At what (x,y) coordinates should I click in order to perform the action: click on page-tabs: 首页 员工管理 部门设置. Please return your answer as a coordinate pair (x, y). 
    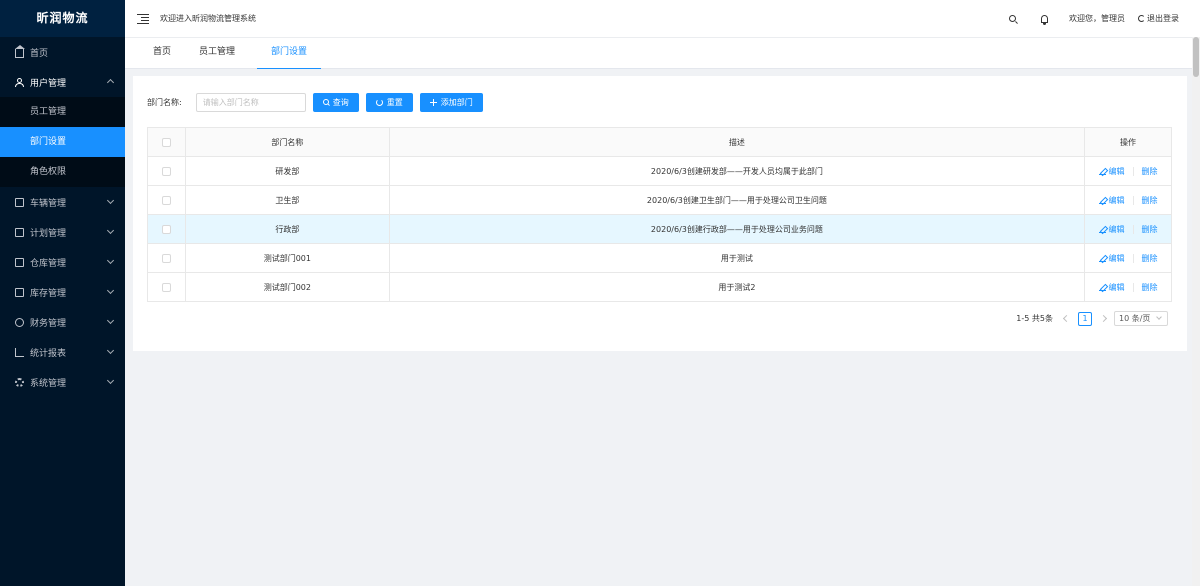
    Looking at the image, I should click on (662, 53).